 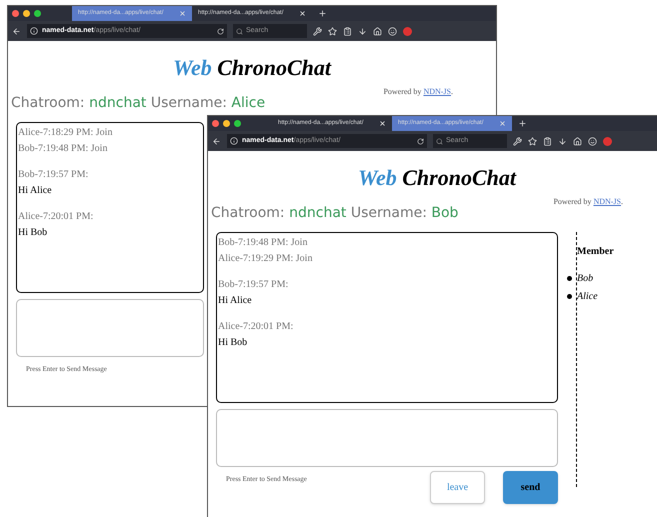 What do you see at coordinates (335, 213) in the screenshot?
I see `chatroom-heading: Chatroom: ndnchat Username: Bob` at bounding box center [335, 213].